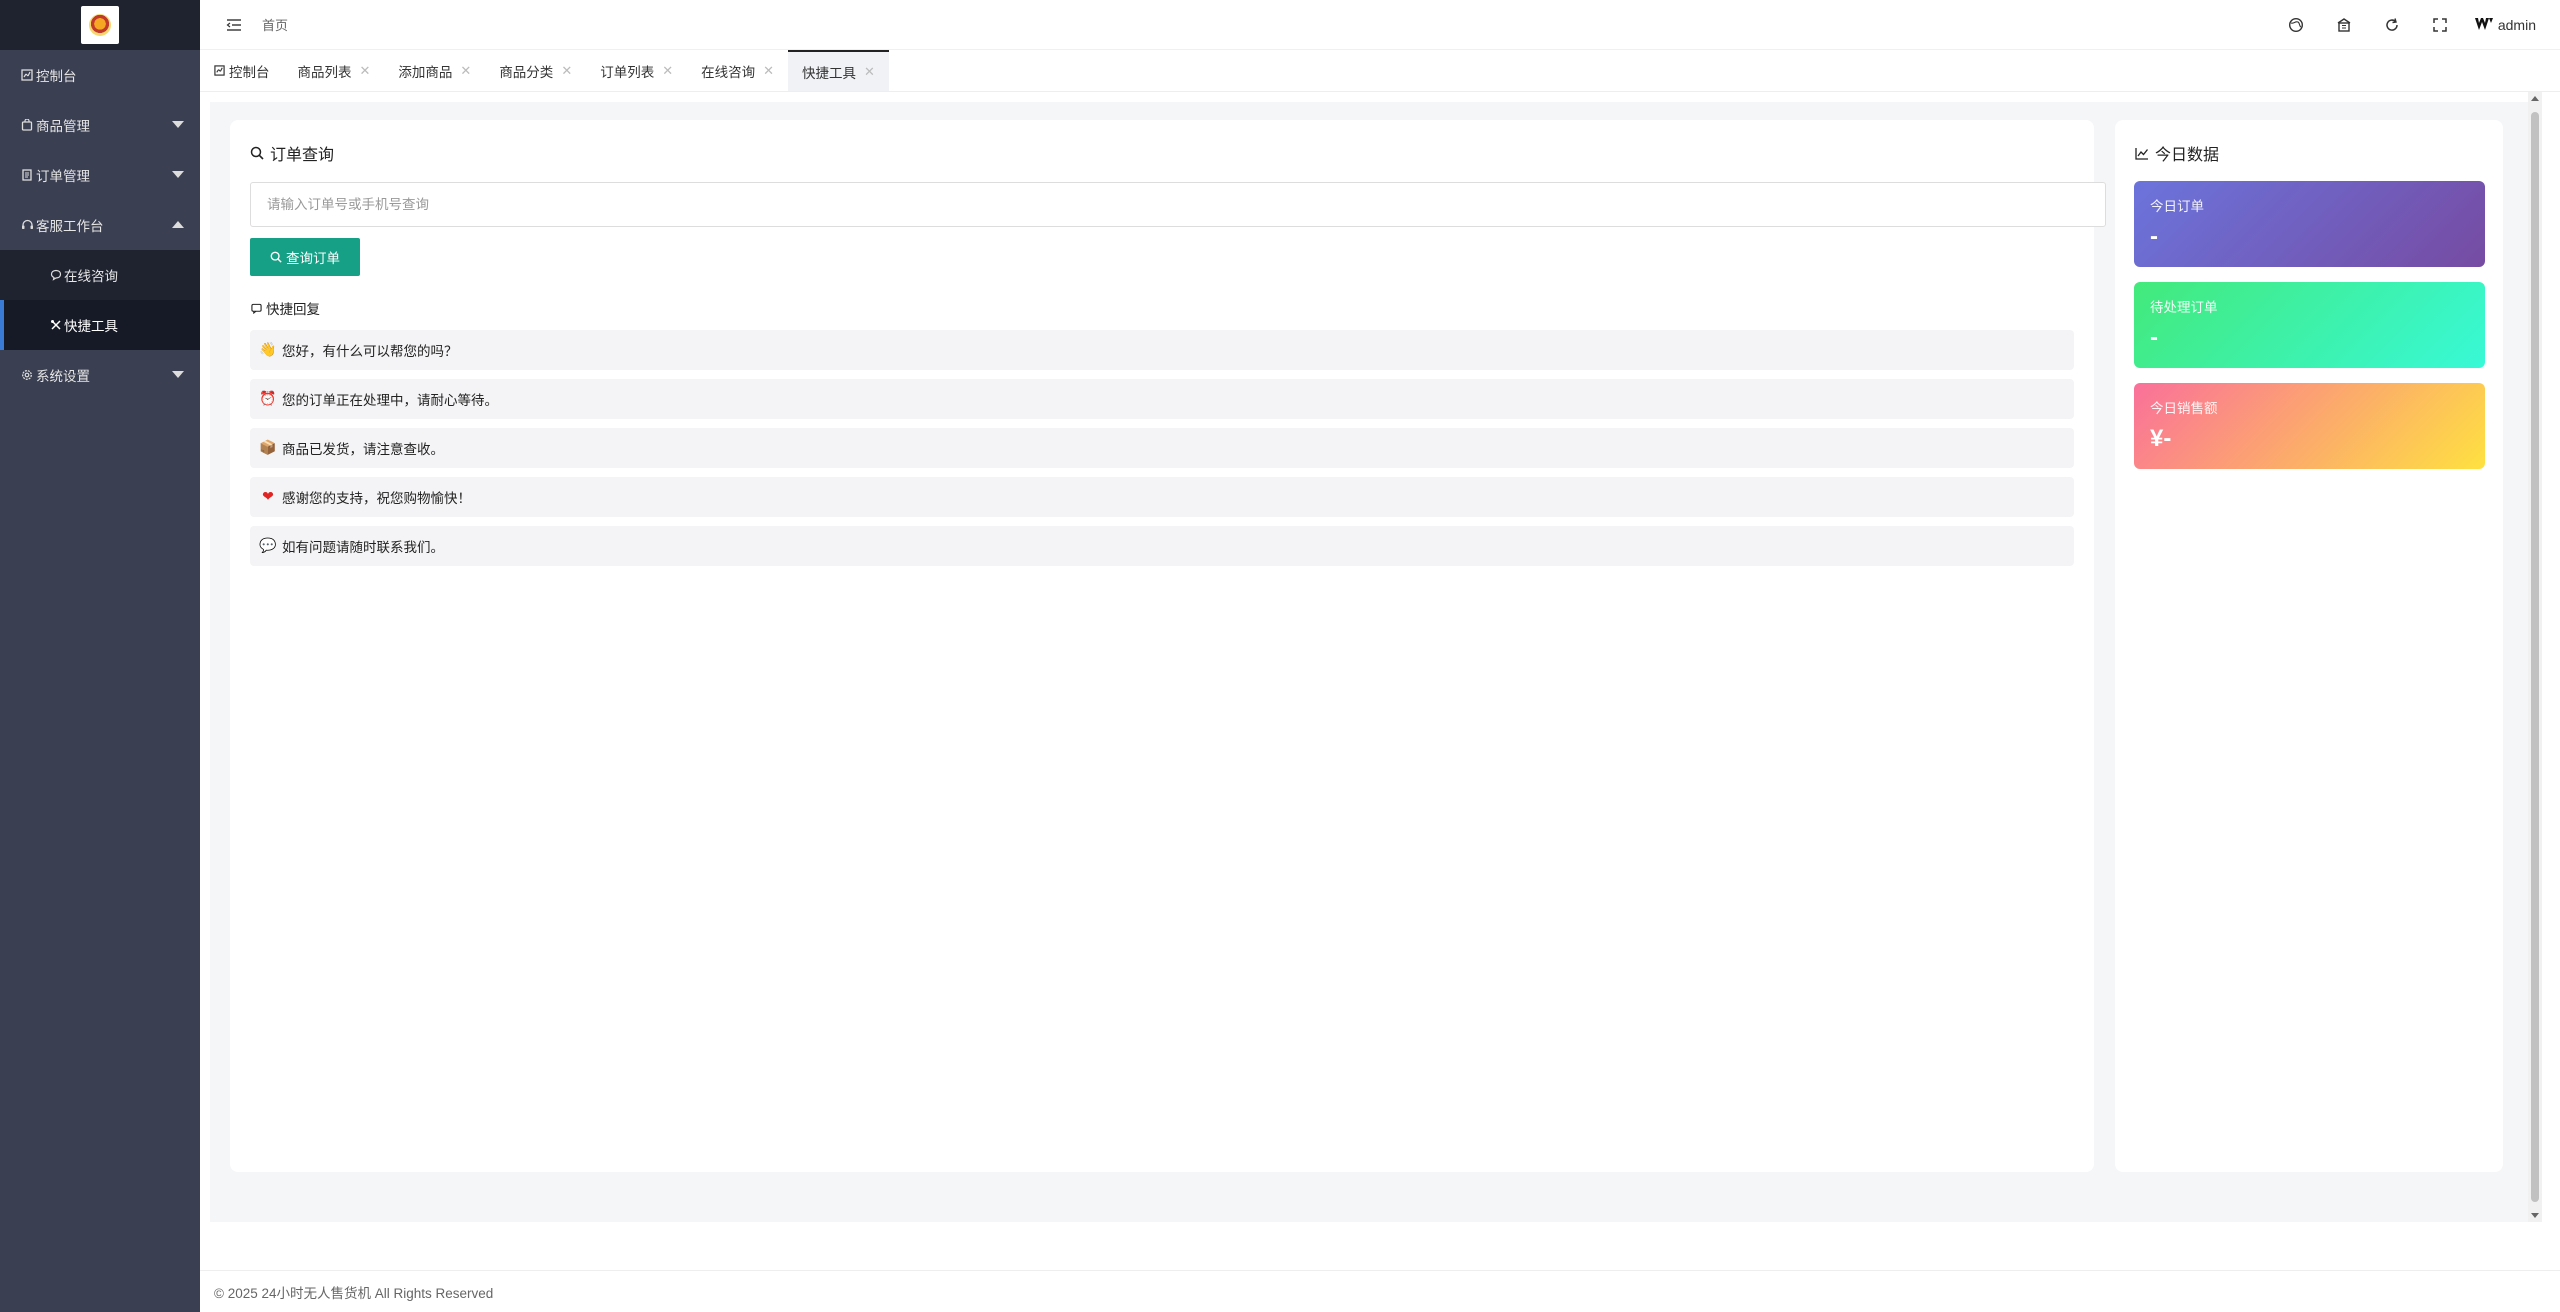 The height and width of the screenshot is (1312, 2560). Describe the element at coordinates (324, 72) in the screenshot. I see `tab-label: 商品列表` at that location.